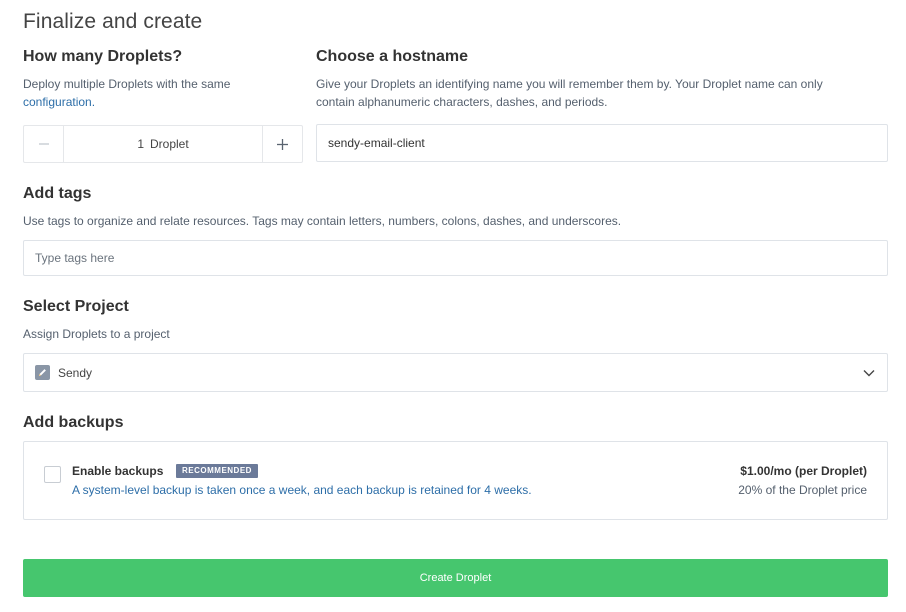 This screenshot has width=906, height=612. I want to click on pencil-icon, so click(42, 372).